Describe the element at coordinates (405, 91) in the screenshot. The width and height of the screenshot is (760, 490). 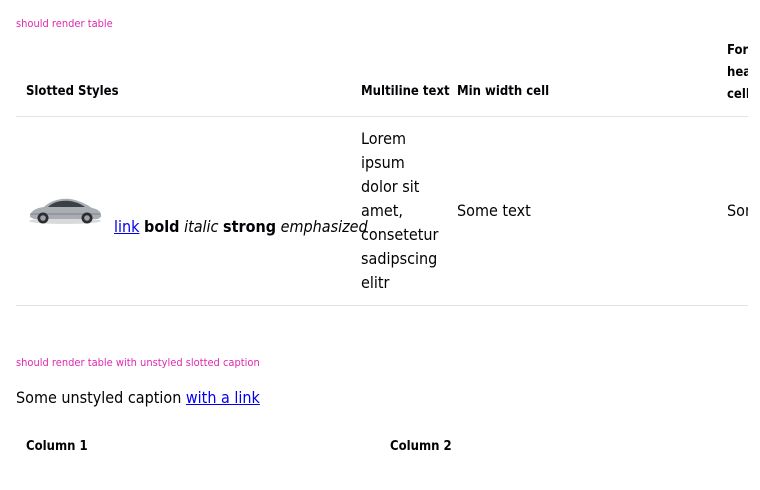
I see `header-multiline-text: Multiline text` at that location.